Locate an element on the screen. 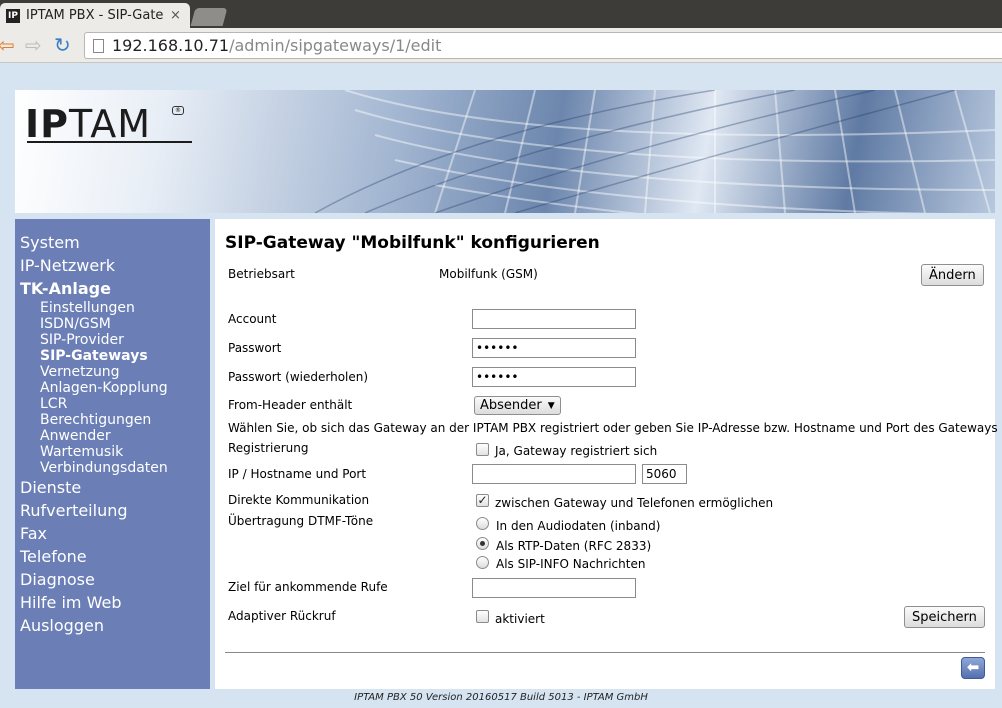  ip-hostname-label: IP / Hostname und Port is located at coordinates (297, 474).